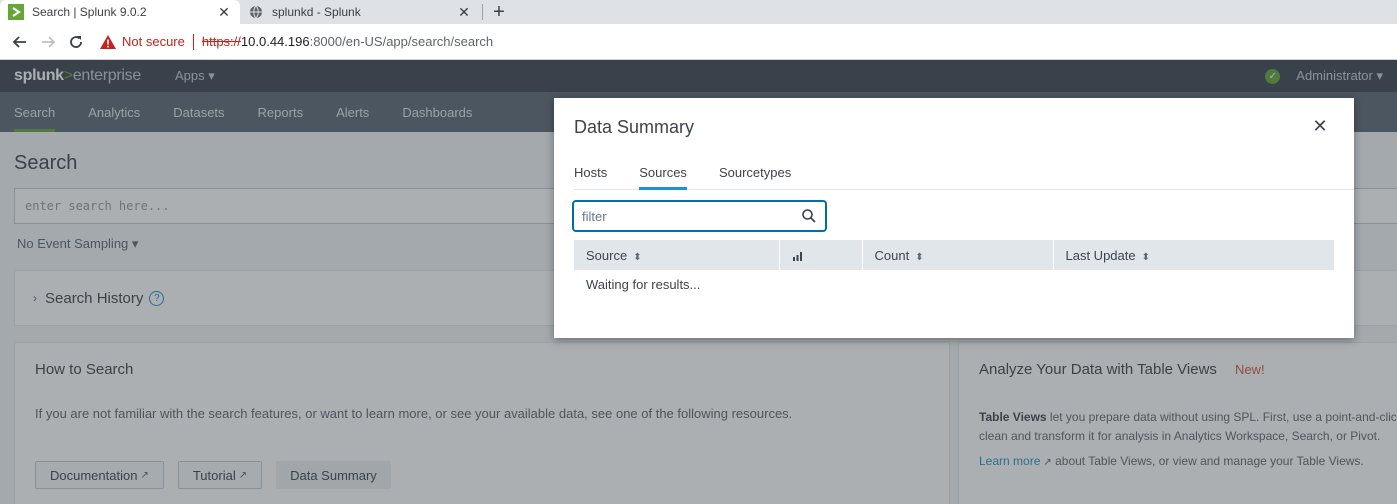  I want to click on close-icon: ✕, so click(1320, 126).